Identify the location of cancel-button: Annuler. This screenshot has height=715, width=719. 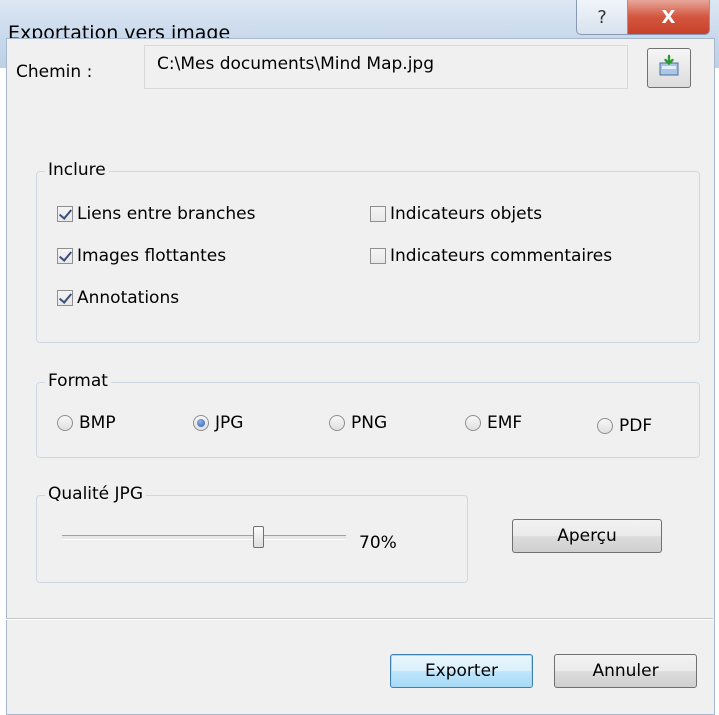
(625, 671).